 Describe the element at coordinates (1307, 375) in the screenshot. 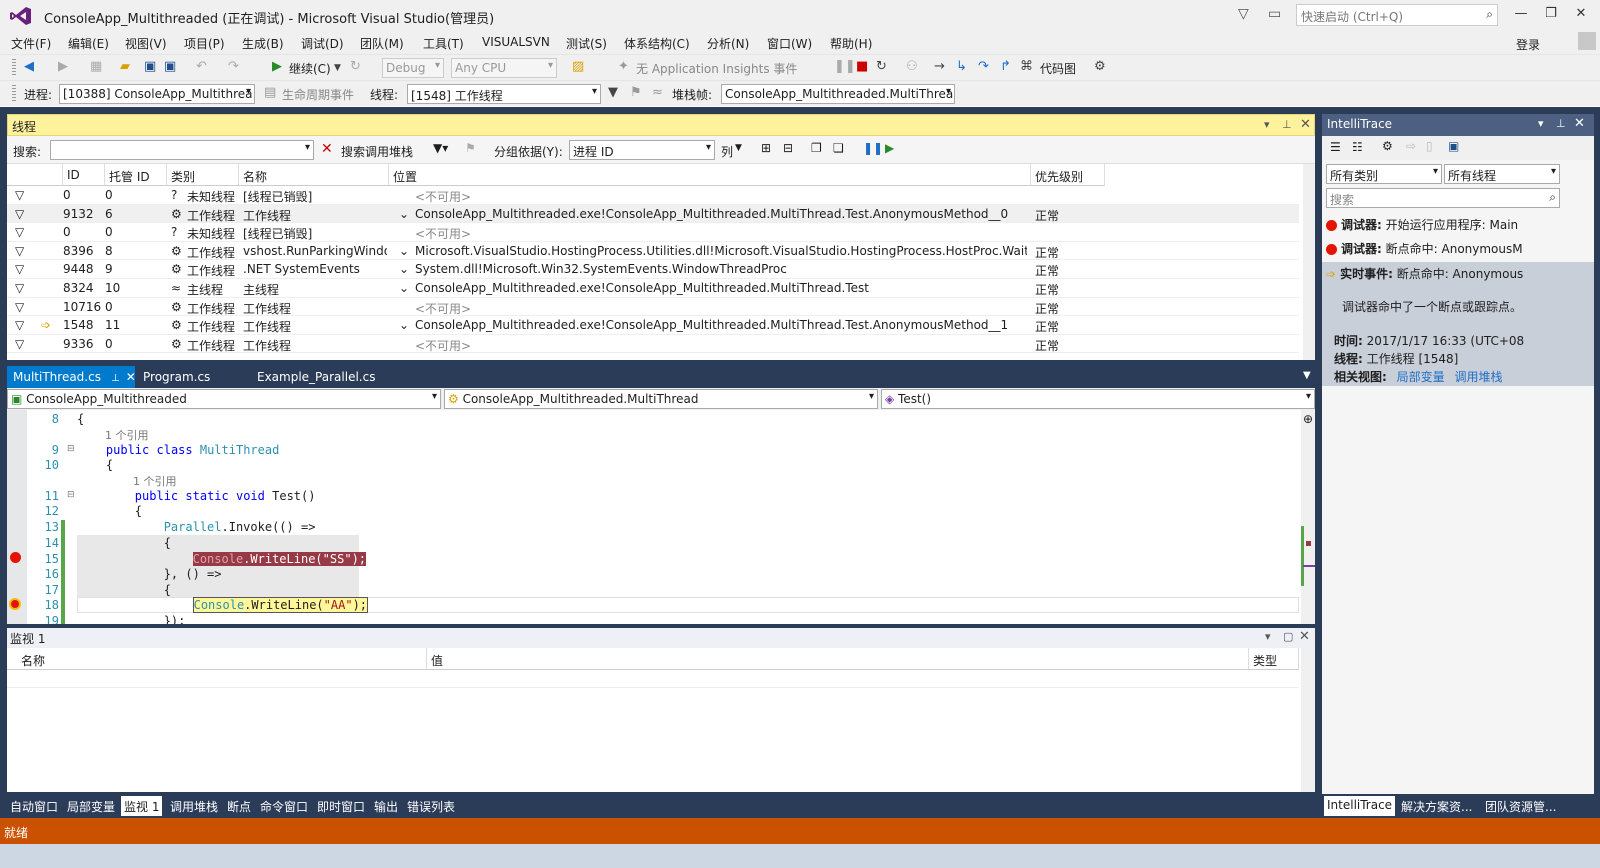

I see `tab-overflow-icon: ▼` at that location.